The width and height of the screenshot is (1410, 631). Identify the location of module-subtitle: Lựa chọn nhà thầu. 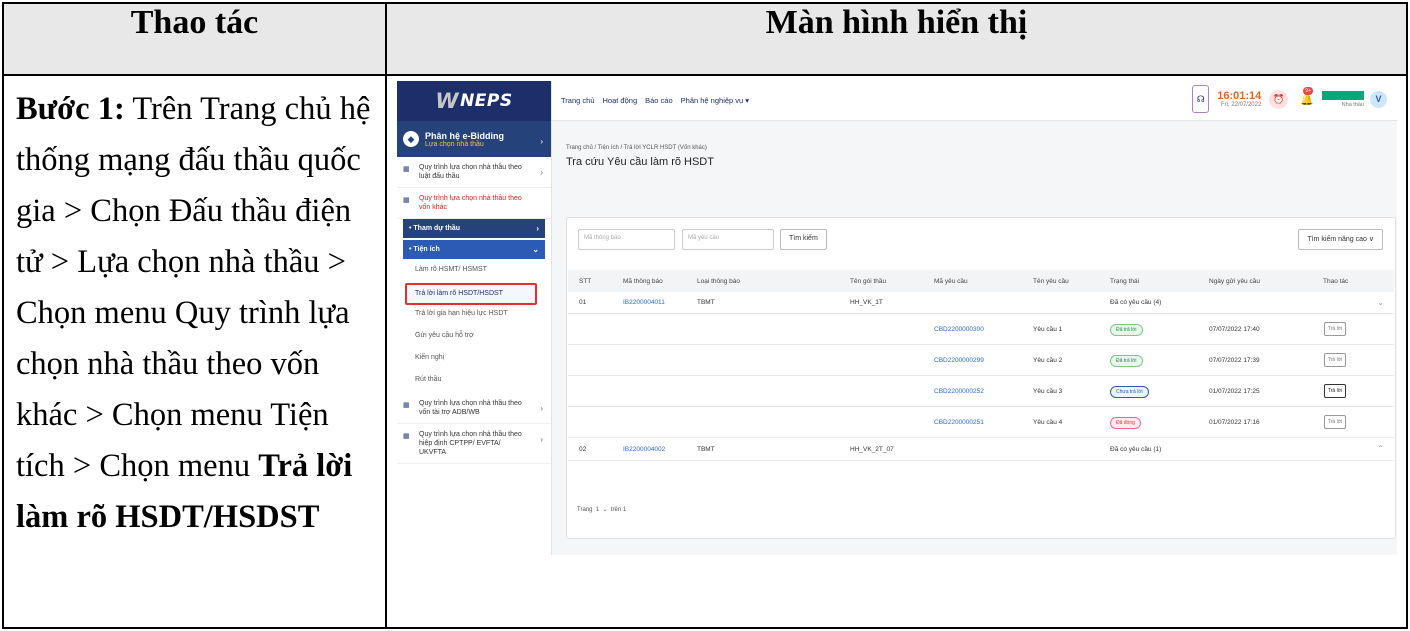
(454, 144).